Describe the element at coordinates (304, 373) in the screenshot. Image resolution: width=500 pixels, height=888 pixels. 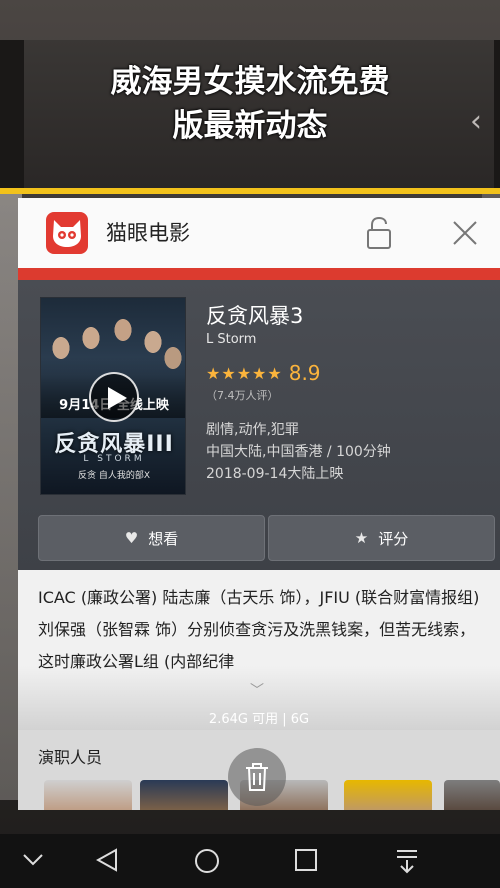
I see `movie-score: 8.9` at that location.